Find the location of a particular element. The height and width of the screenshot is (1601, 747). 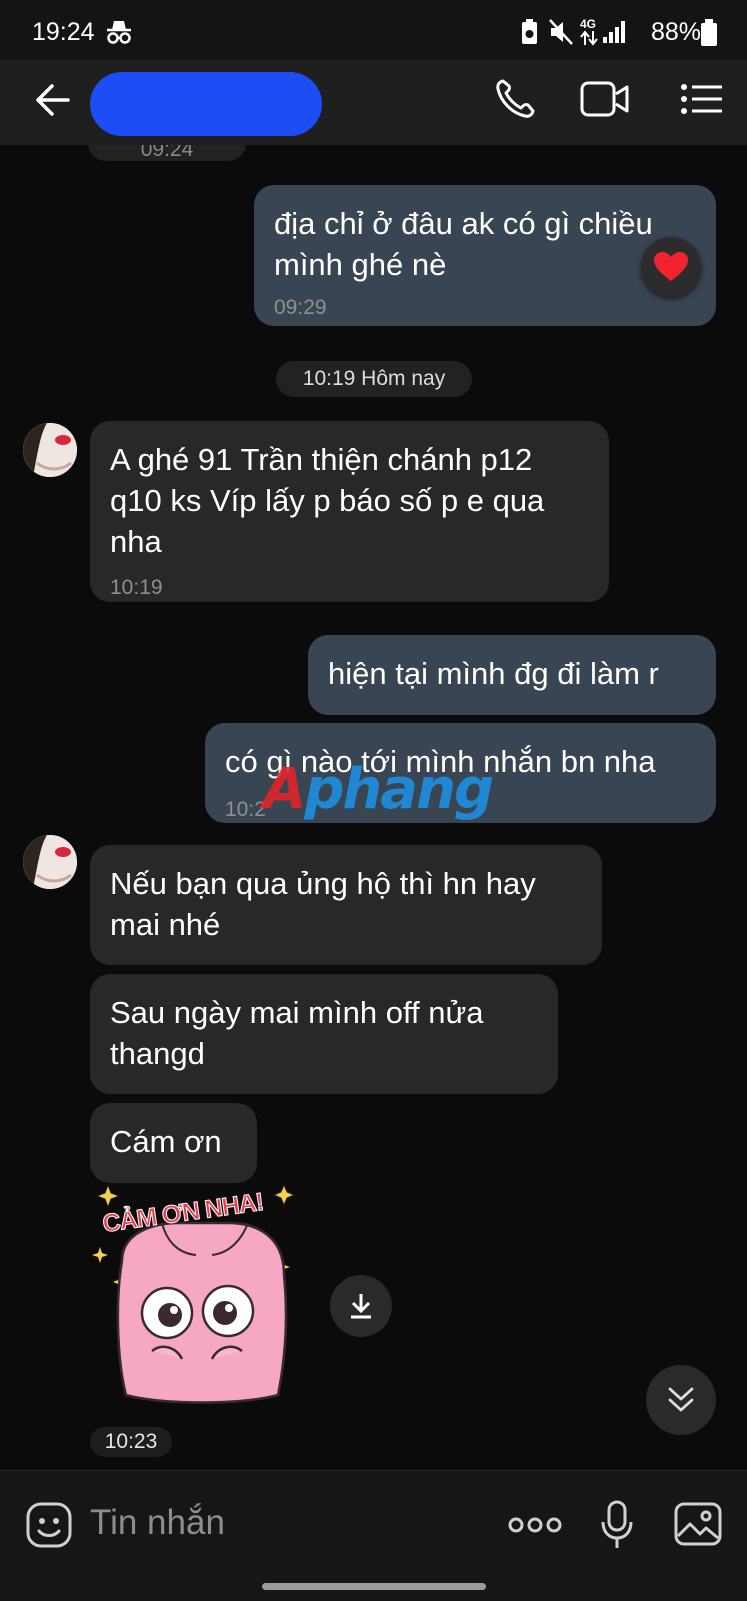

download-icon is located at coordinates (361, 1306).